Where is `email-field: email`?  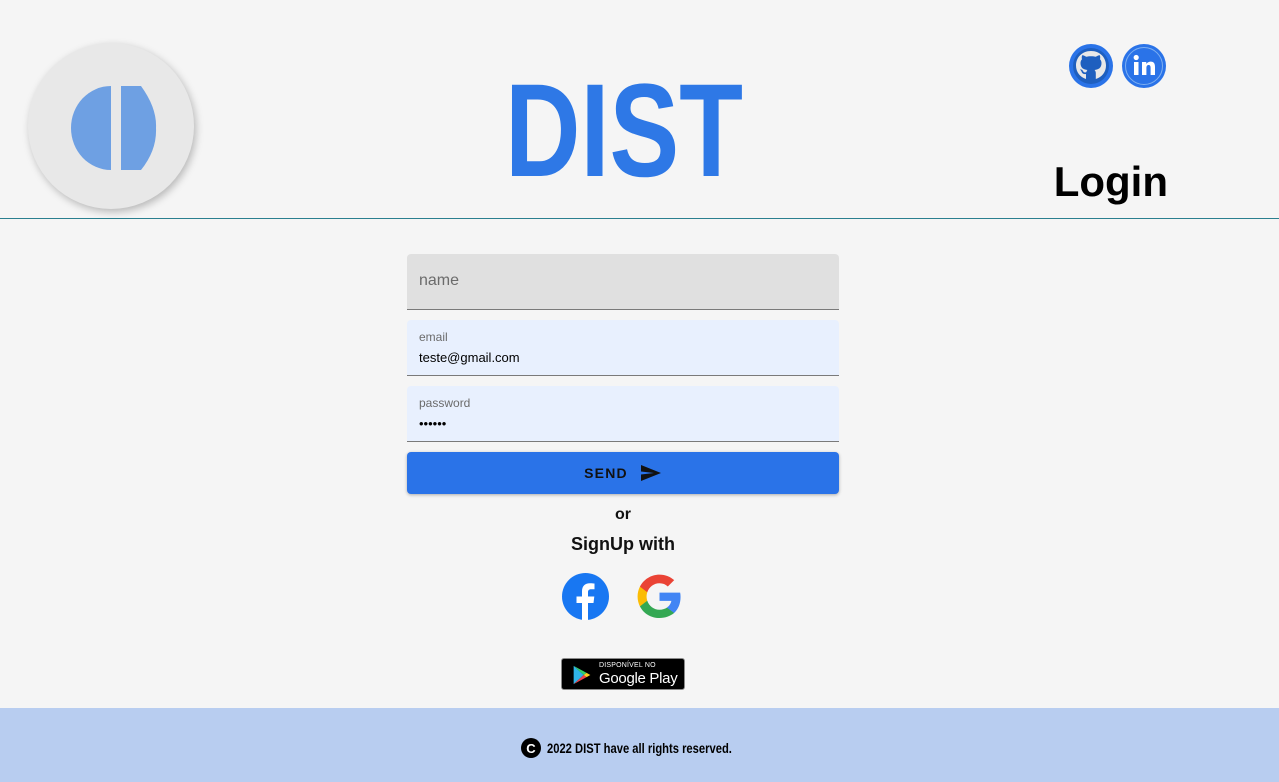
email-field: email is located at coordinates (623, 348).